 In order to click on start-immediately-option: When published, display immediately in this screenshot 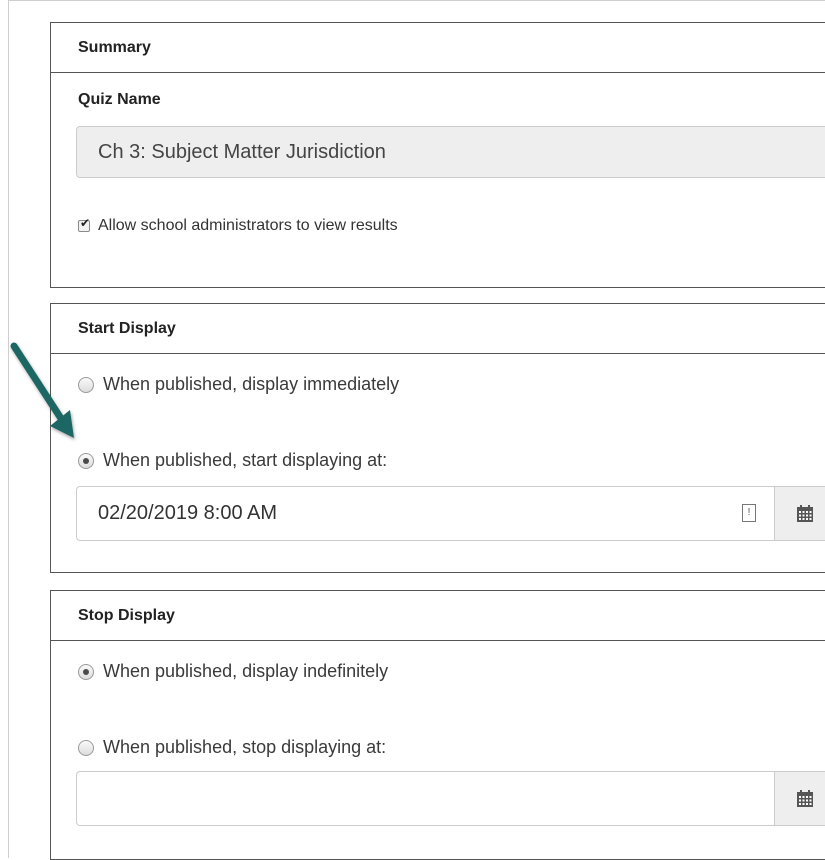, I will do `click(238, 384)`.